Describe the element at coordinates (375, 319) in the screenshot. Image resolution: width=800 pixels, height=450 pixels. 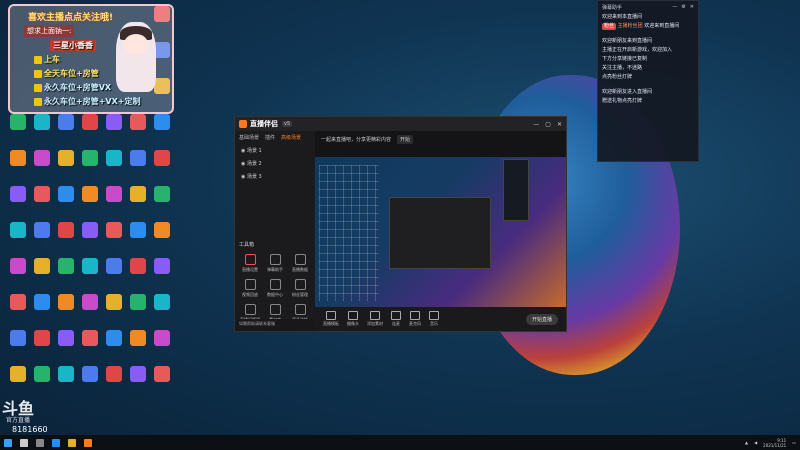
I see `add-asset-button: 添加素材` at that location.